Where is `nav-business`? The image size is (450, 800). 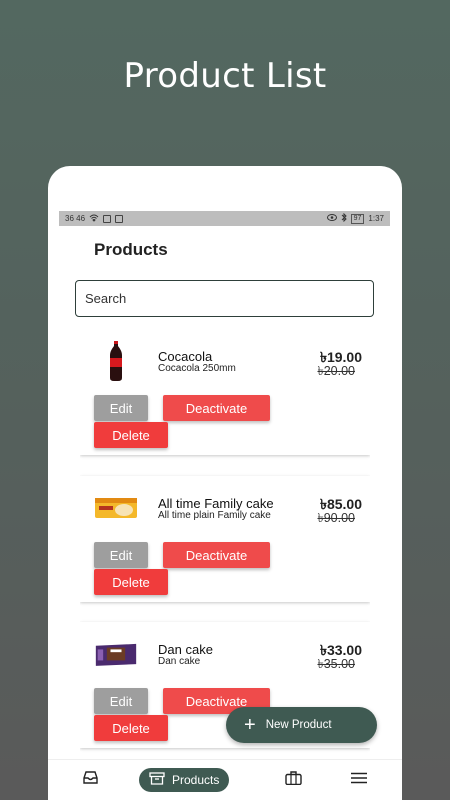 nav-business is located at coordinates (293, 780).